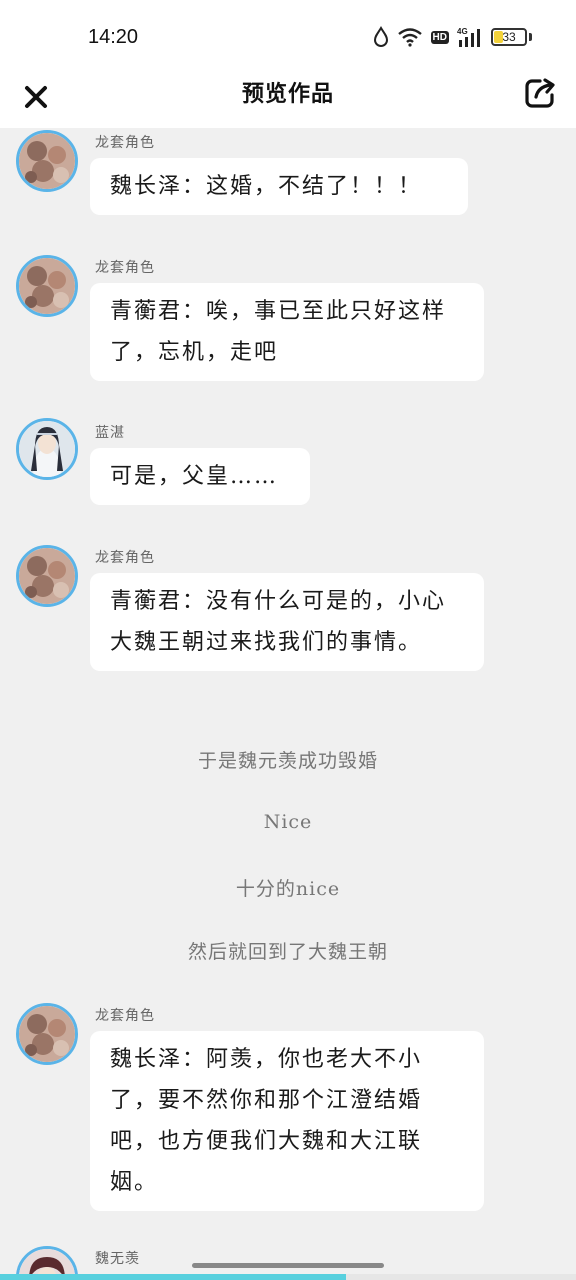  Describe the element at coordinates (439, 37) in the screenshot. I see `hd-icon: HD` at that location.